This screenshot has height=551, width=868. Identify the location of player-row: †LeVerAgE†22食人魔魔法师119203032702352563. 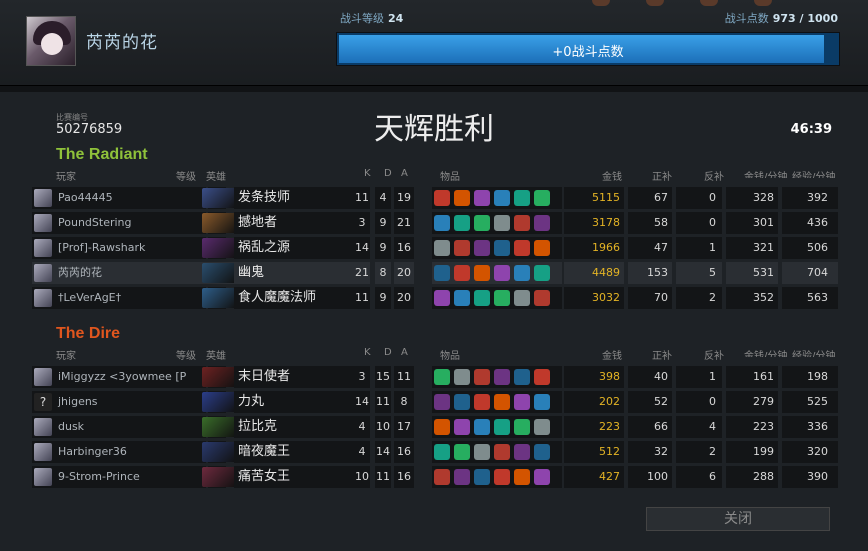
(435, 298).